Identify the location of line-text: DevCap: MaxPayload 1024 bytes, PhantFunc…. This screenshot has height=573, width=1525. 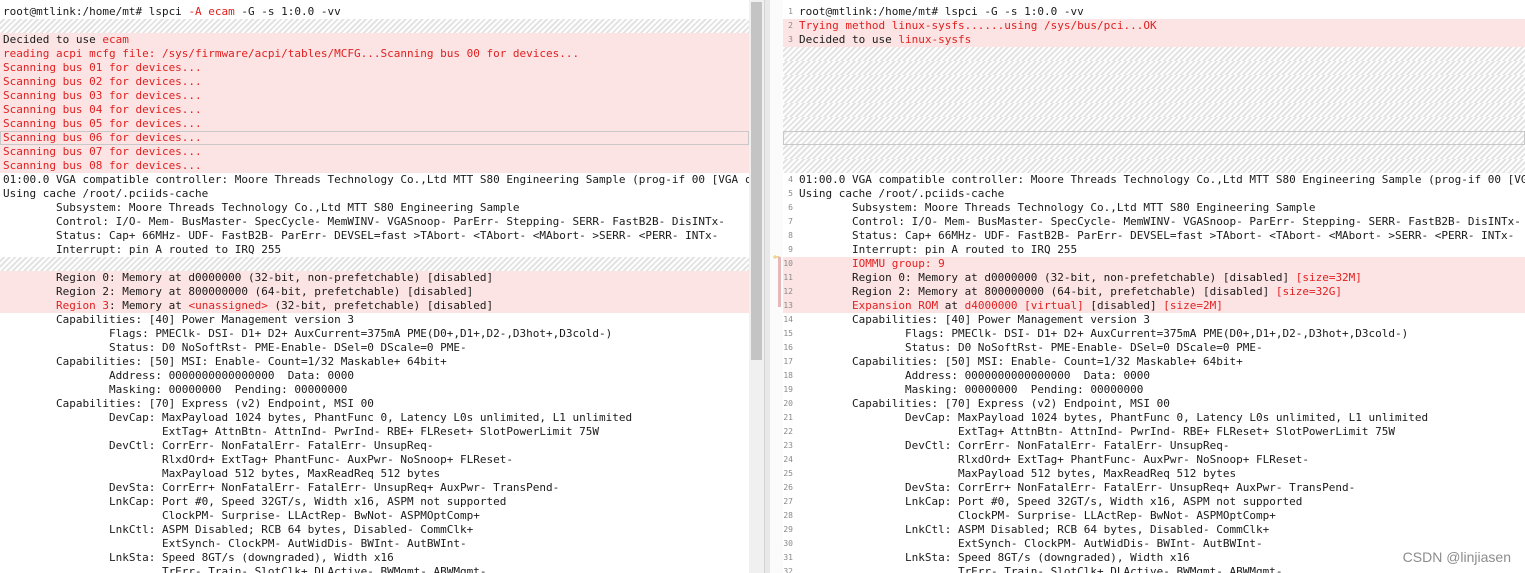
(318, 417).